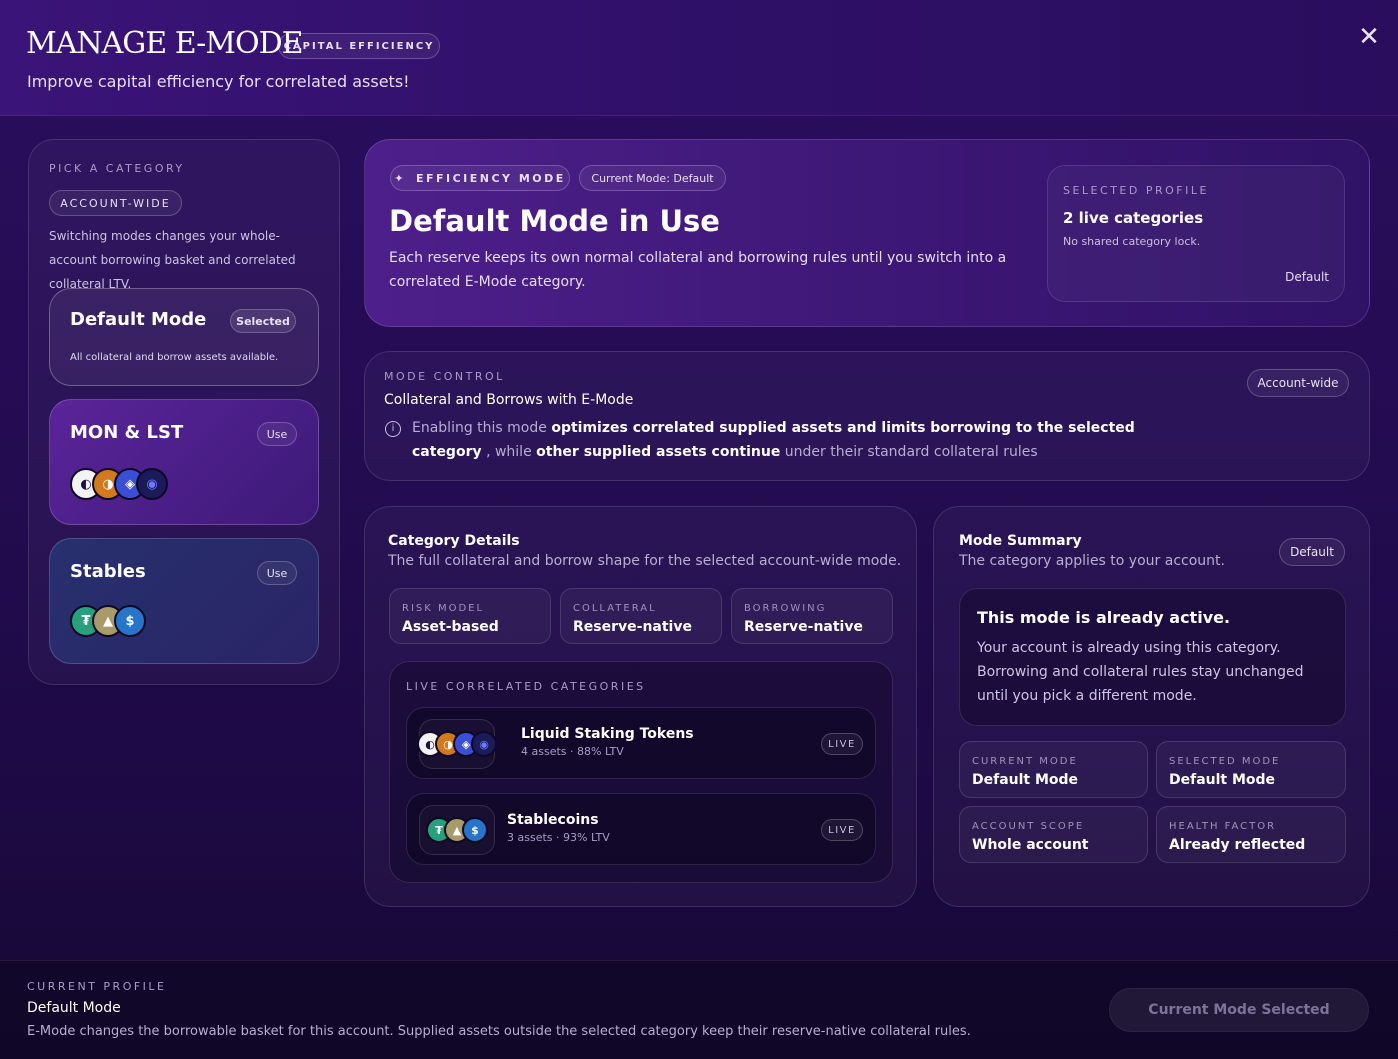  What do you see at coordinates (393, 429) in the screenshot?
I see `info-icon: i` at bounding box center [393, 429].